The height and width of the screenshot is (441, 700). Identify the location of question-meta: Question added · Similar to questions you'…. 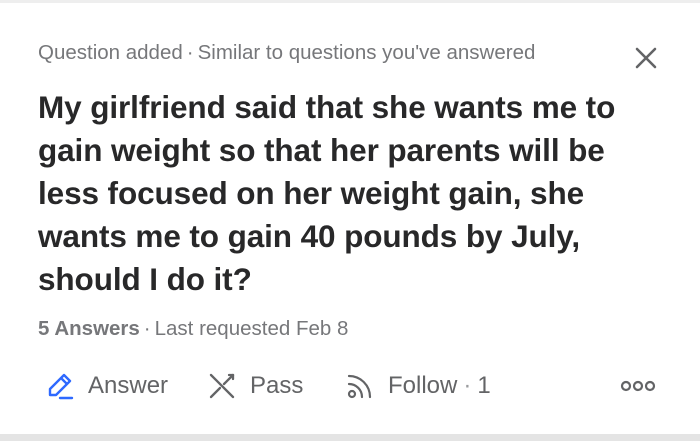
(352, 55).